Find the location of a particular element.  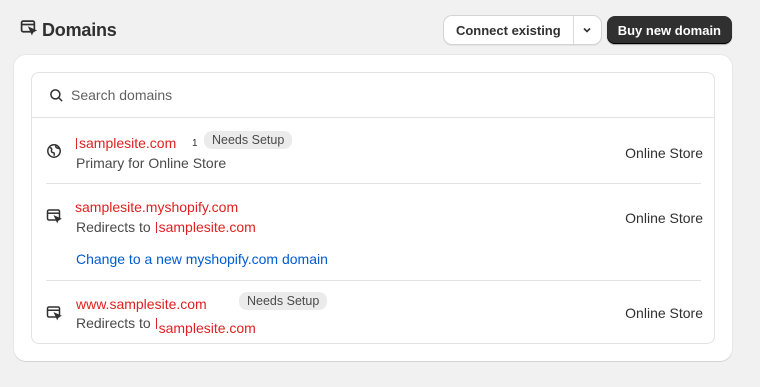

connect-button-group: Connect existing is located at coordinates (522, 30).